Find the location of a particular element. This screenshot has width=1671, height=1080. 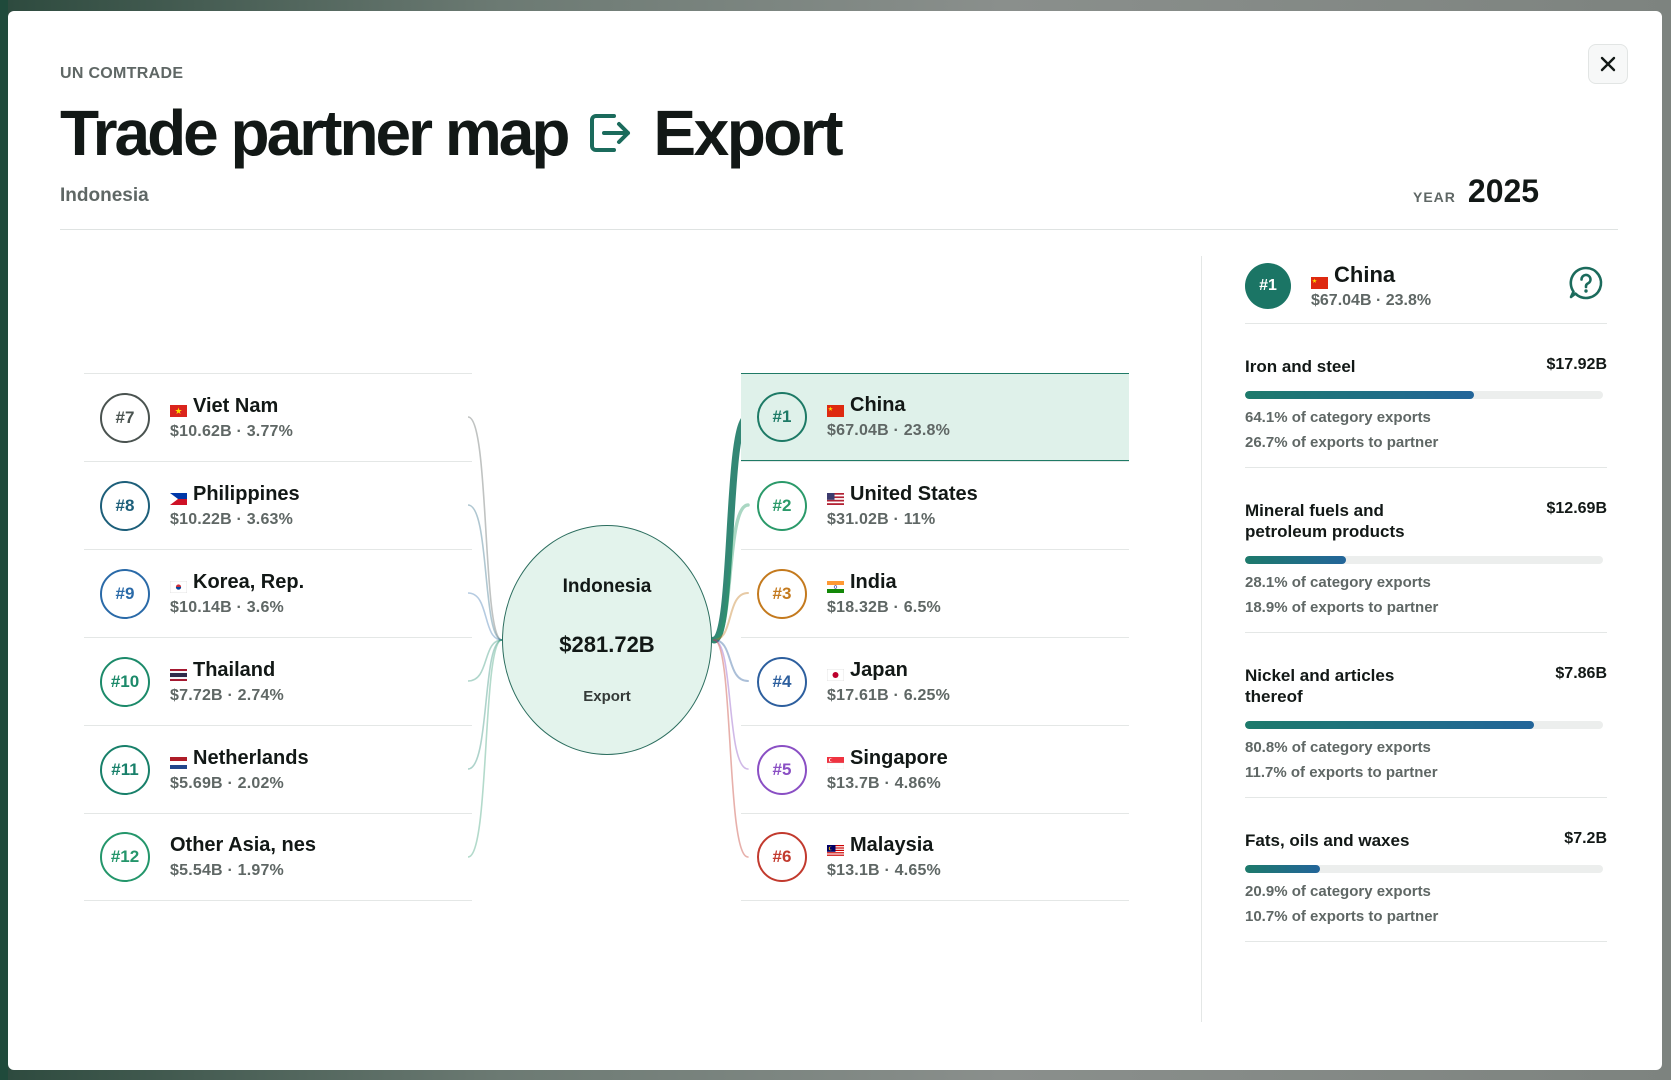

category-value: $7.86B is located at coordinates (1581, 673).